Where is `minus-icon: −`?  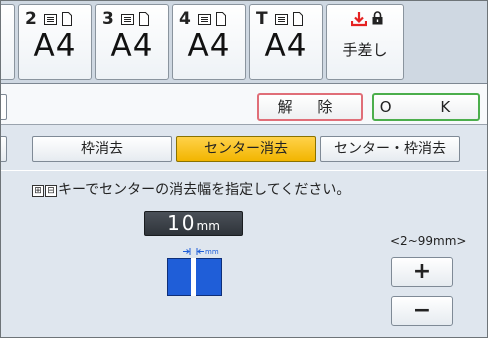
minus-icon: − is located at coordinates (422, 310).